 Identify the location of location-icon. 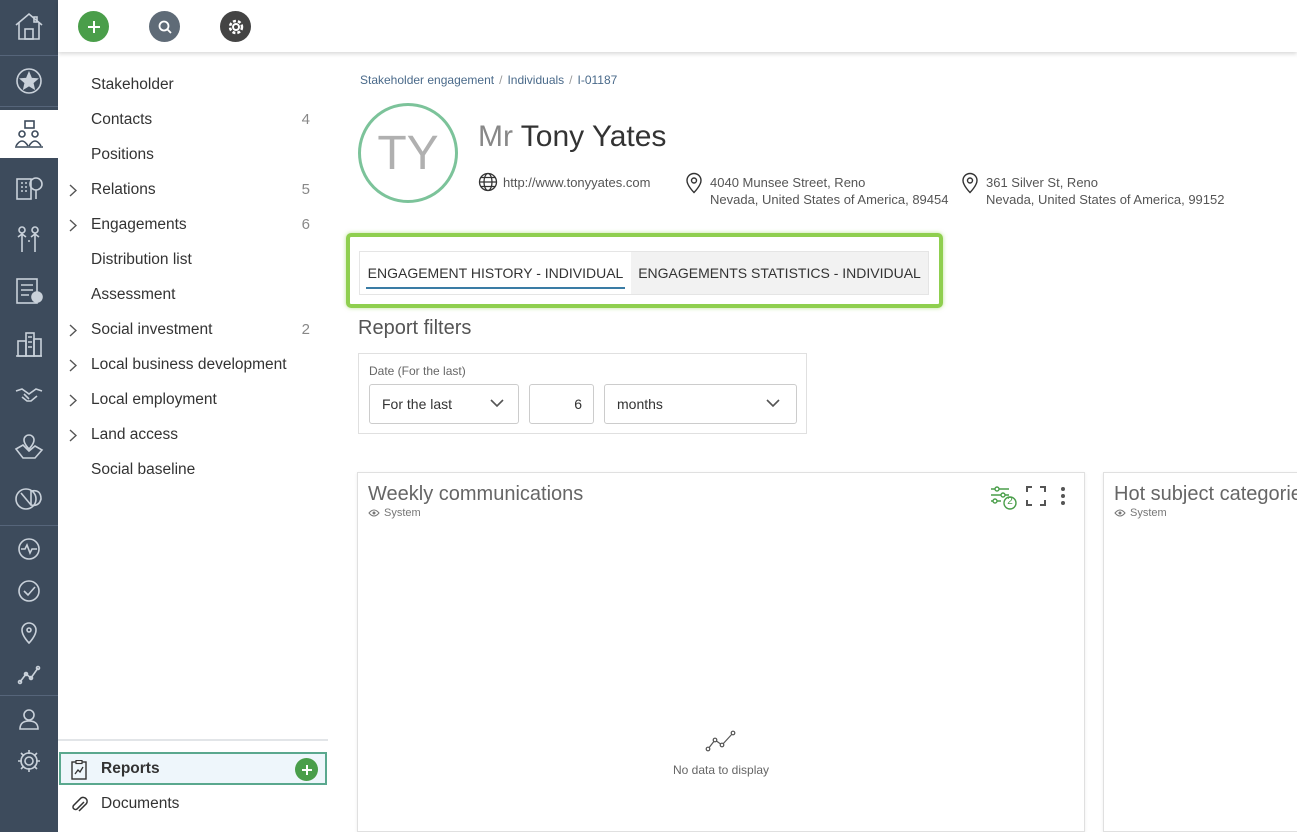
(29, 633).